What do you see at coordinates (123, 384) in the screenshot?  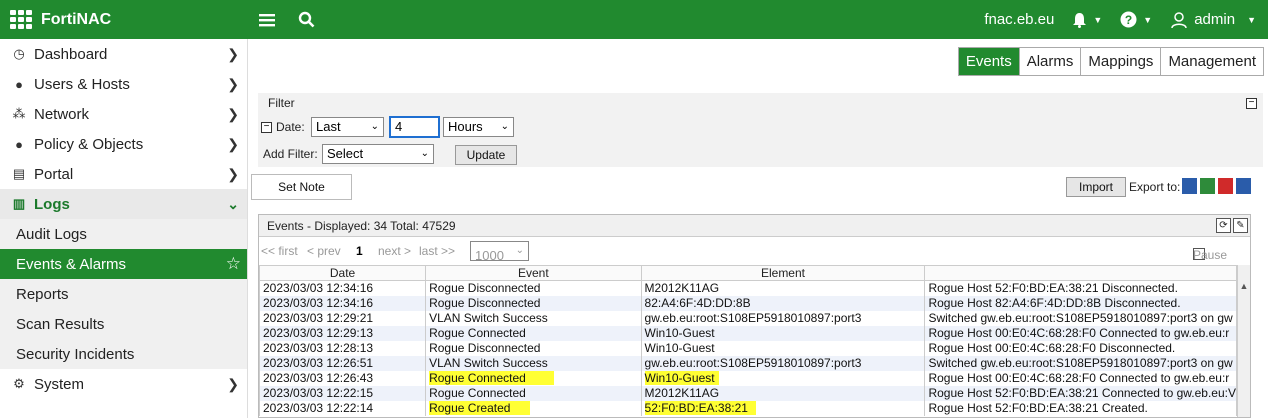 I see `sidebar-item-system: ⚙ System ❯` at bounding box center [123, 384].